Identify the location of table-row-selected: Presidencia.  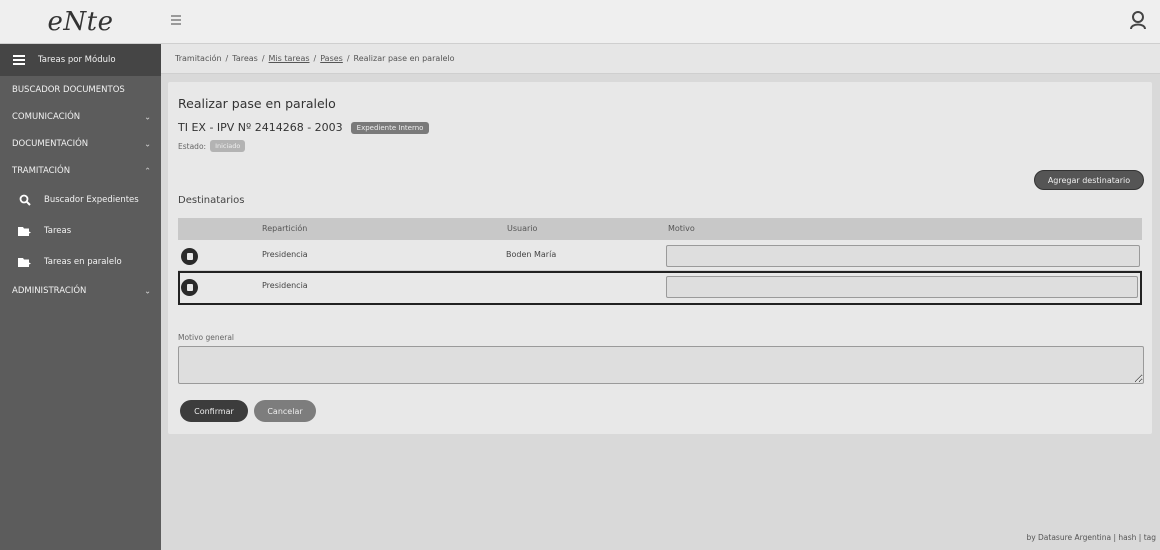
(660, 288).